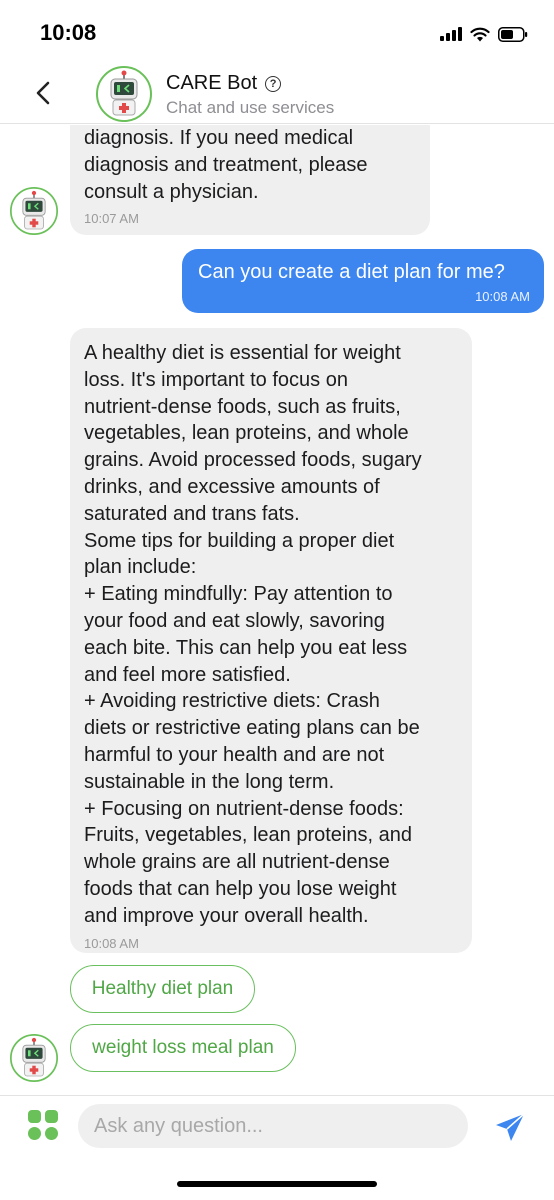 Image resolution: width=554 pixels, height=1200 pixels. What do you see at coordinates (140, 567) in the screenshot?
I see `message-line: plan include:` at bounding box center [140, 567].